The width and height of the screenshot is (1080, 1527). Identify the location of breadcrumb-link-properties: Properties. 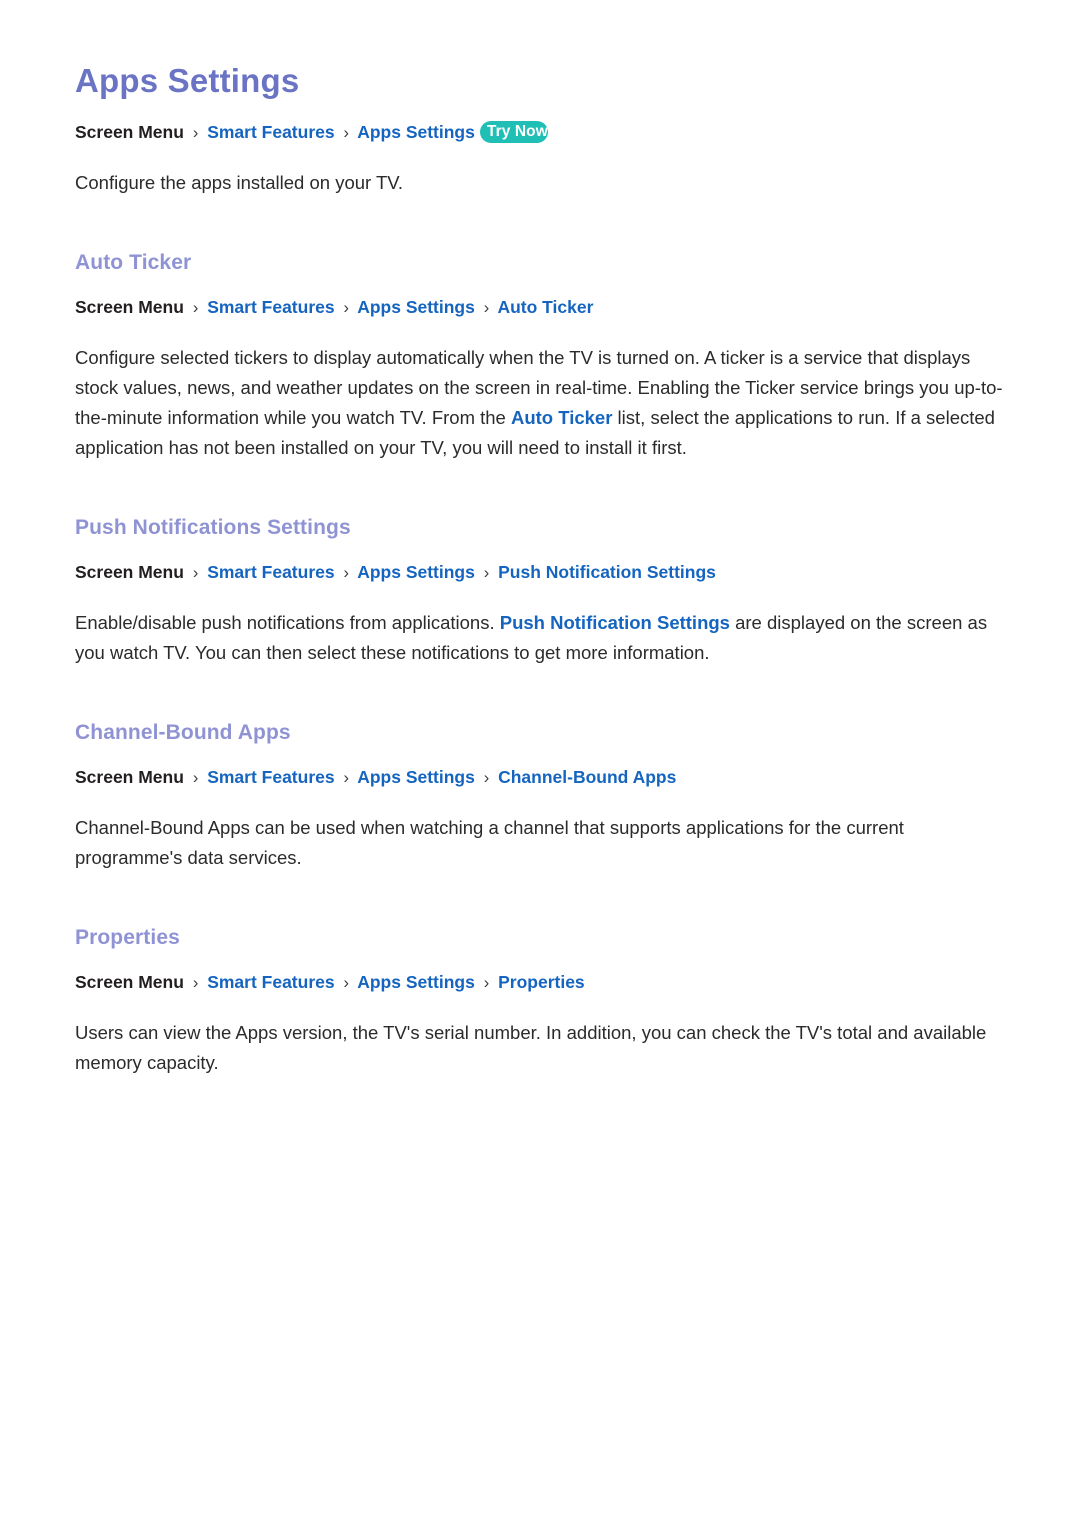
(541, 982).